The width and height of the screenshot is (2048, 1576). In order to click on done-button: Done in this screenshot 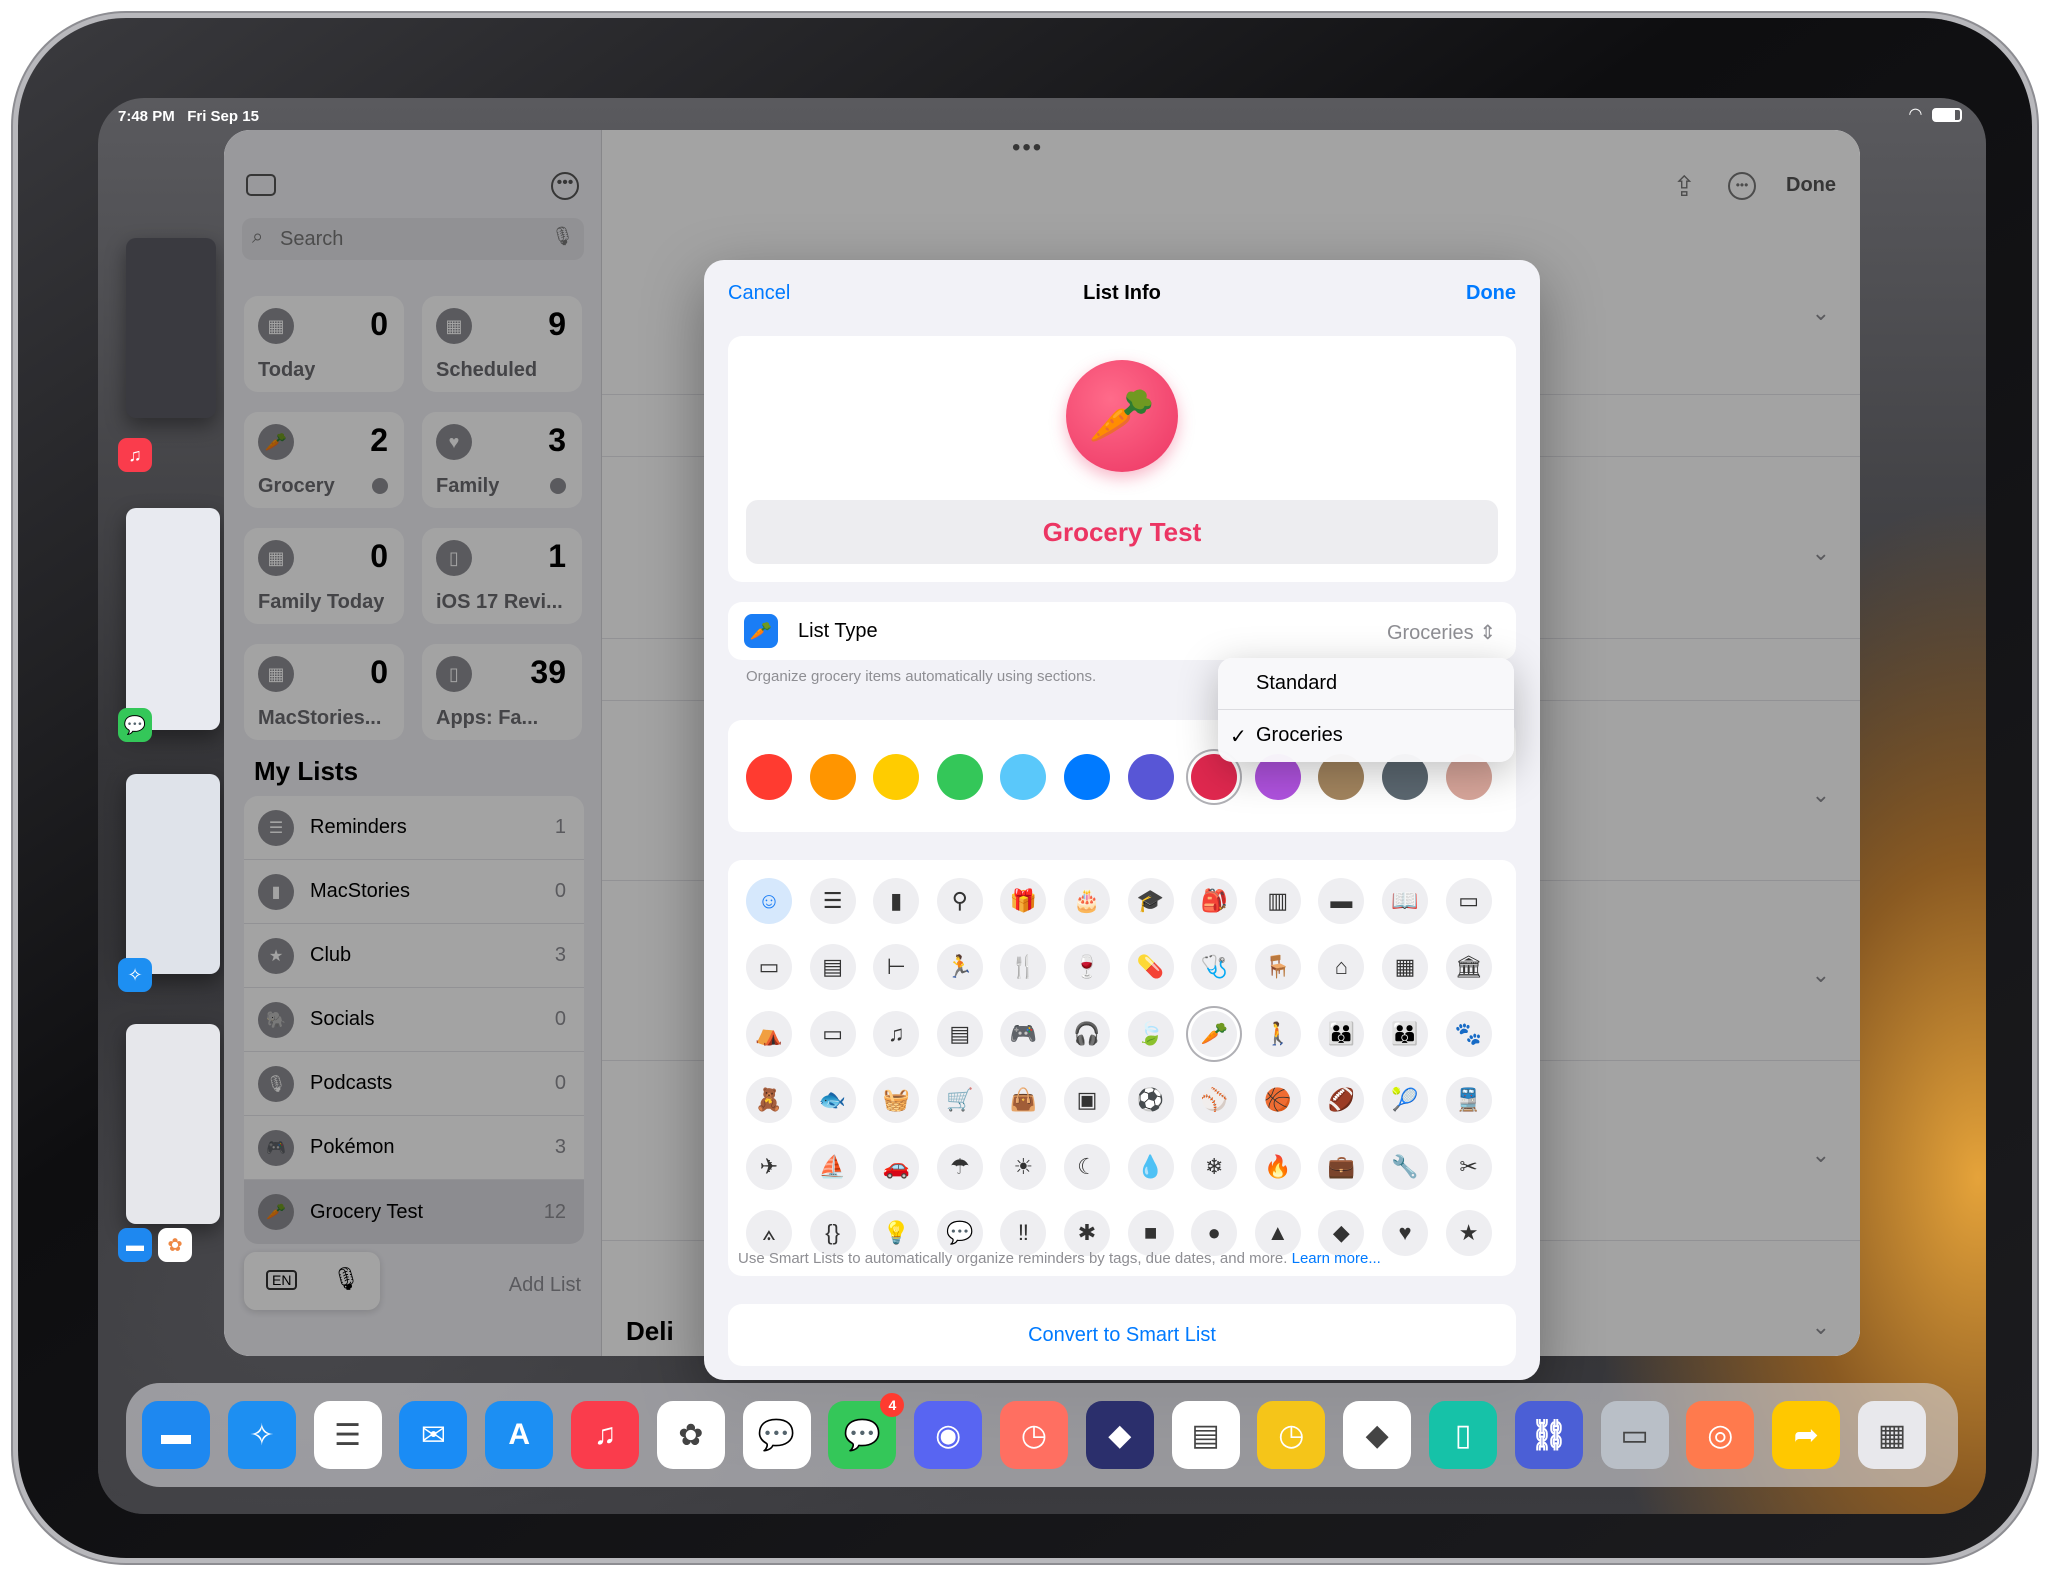, I will do `click(1491, 293)`.